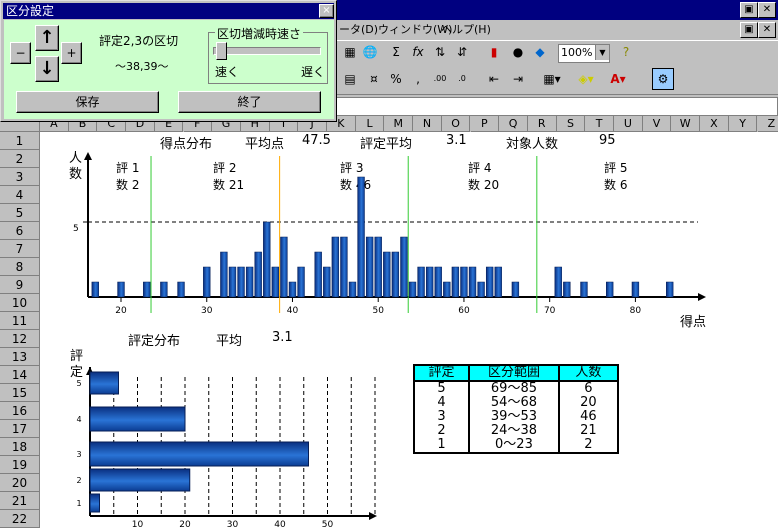  I want to click on row-header: 16, so click(20, 411).